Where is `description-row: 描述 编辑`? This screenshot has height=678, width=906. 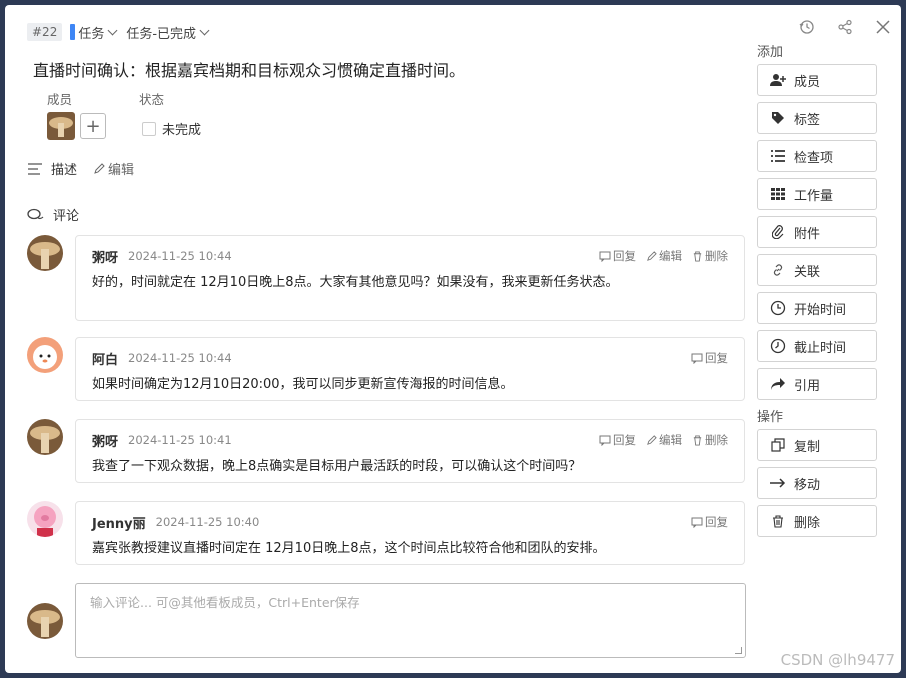
description-row: 描述 编辑 is located at coordinates (80, 168).